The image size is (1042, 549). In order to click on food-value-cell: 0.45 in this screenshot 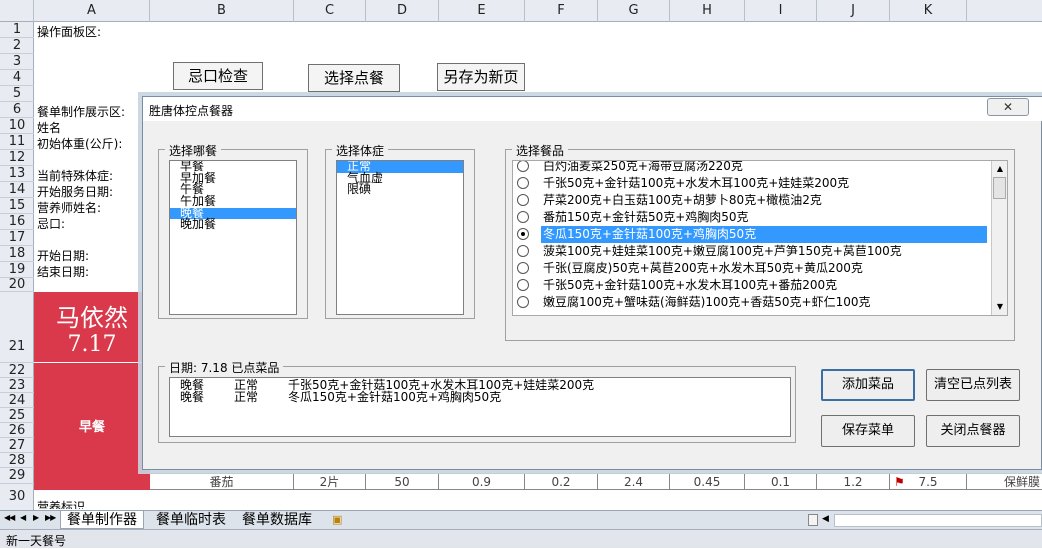, I will do `click(707, 482)`.